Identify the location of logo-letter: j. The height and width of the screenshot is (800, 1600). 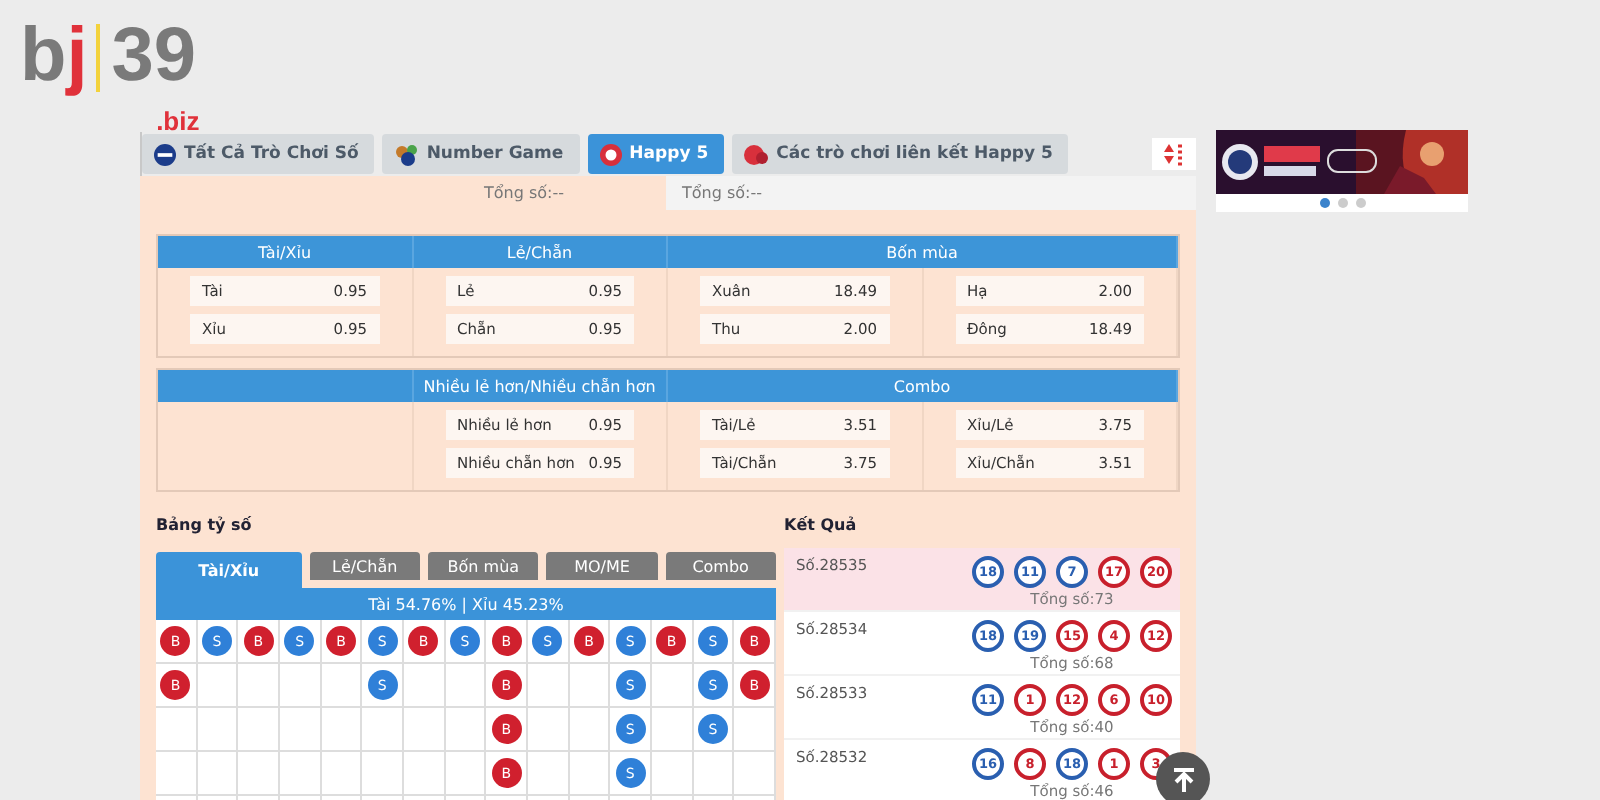
(77, 56).